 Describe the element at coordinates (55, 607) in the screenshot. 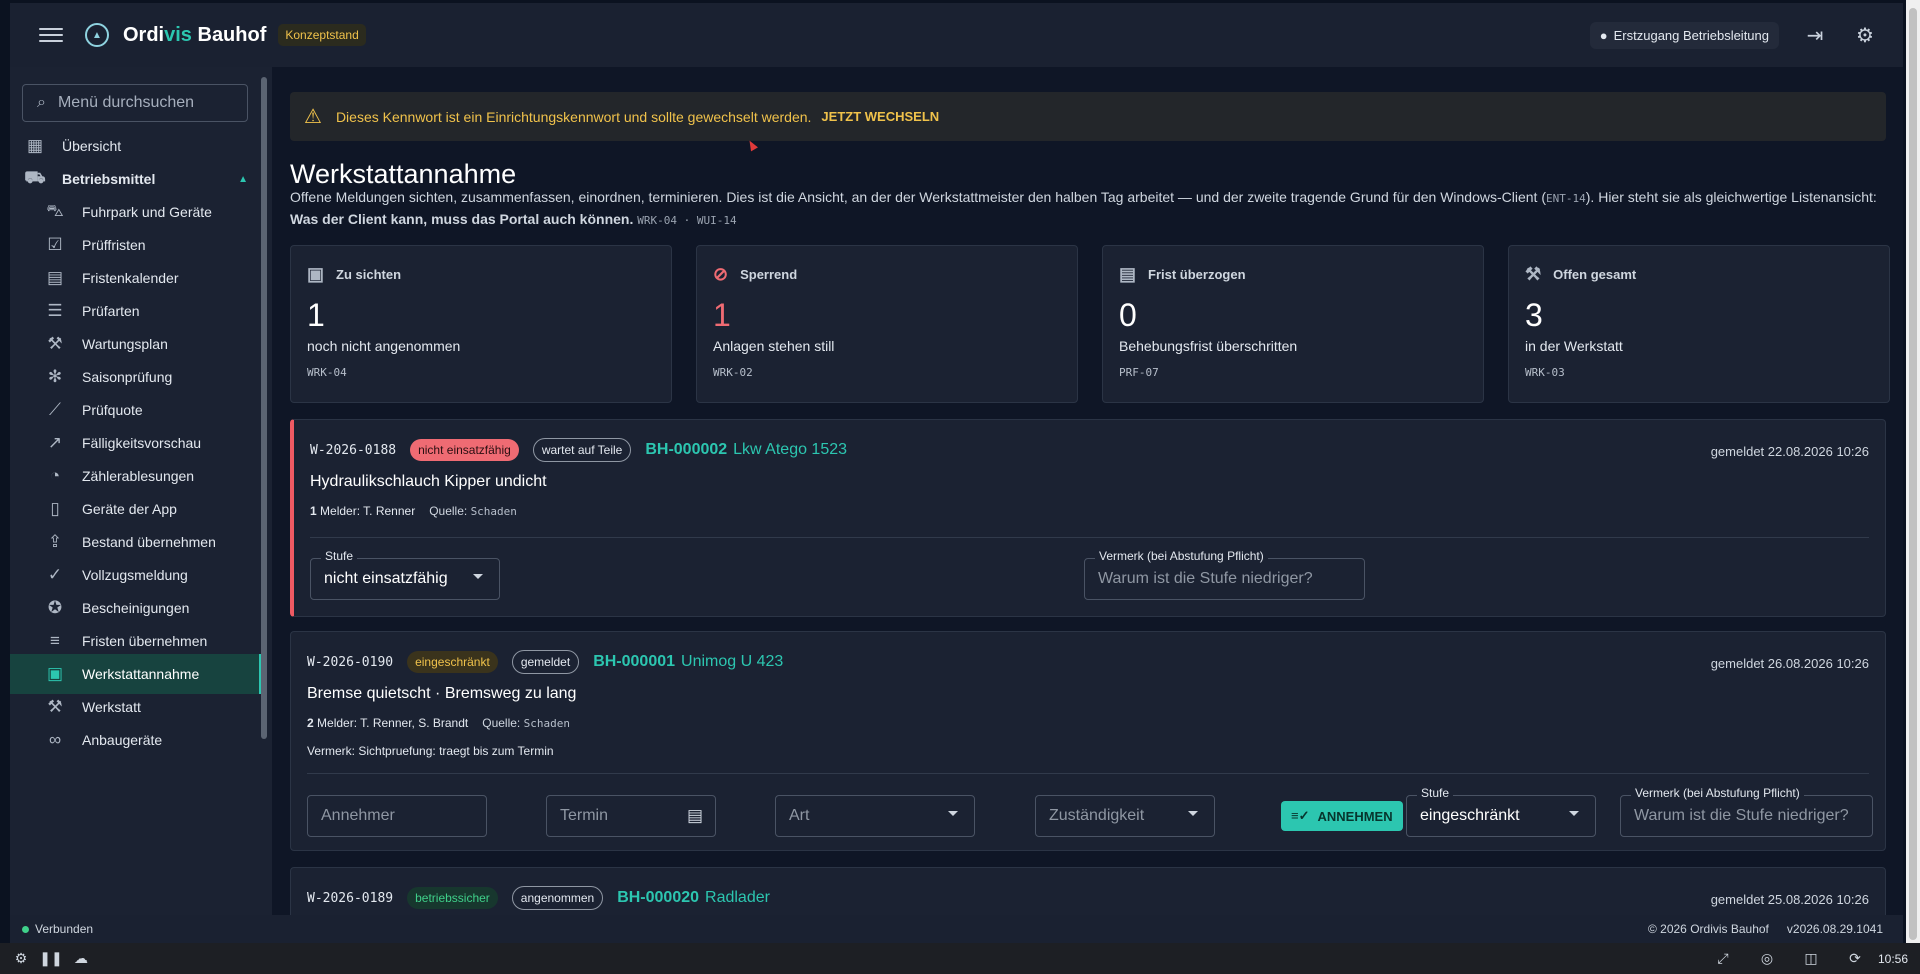

I see `badge-check-icon: ✪` at that location.